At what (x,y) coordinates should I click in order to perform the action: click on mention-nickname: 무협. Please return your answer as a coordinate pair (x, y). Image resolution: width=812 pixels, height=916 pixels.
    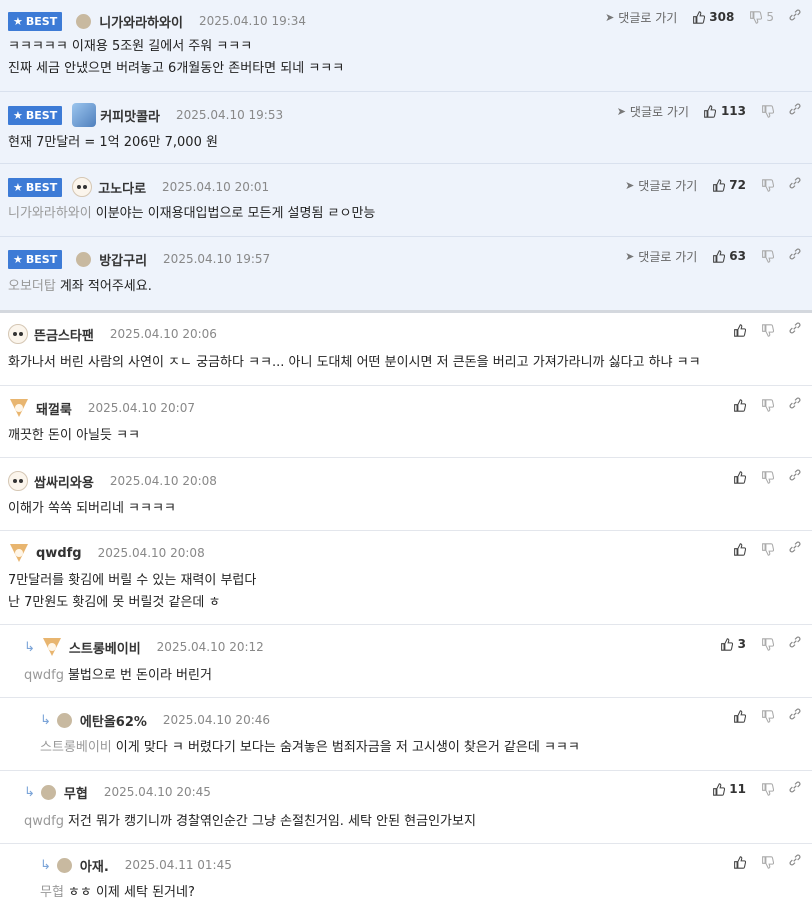
    Looking at the image, I should click on (52, 892).